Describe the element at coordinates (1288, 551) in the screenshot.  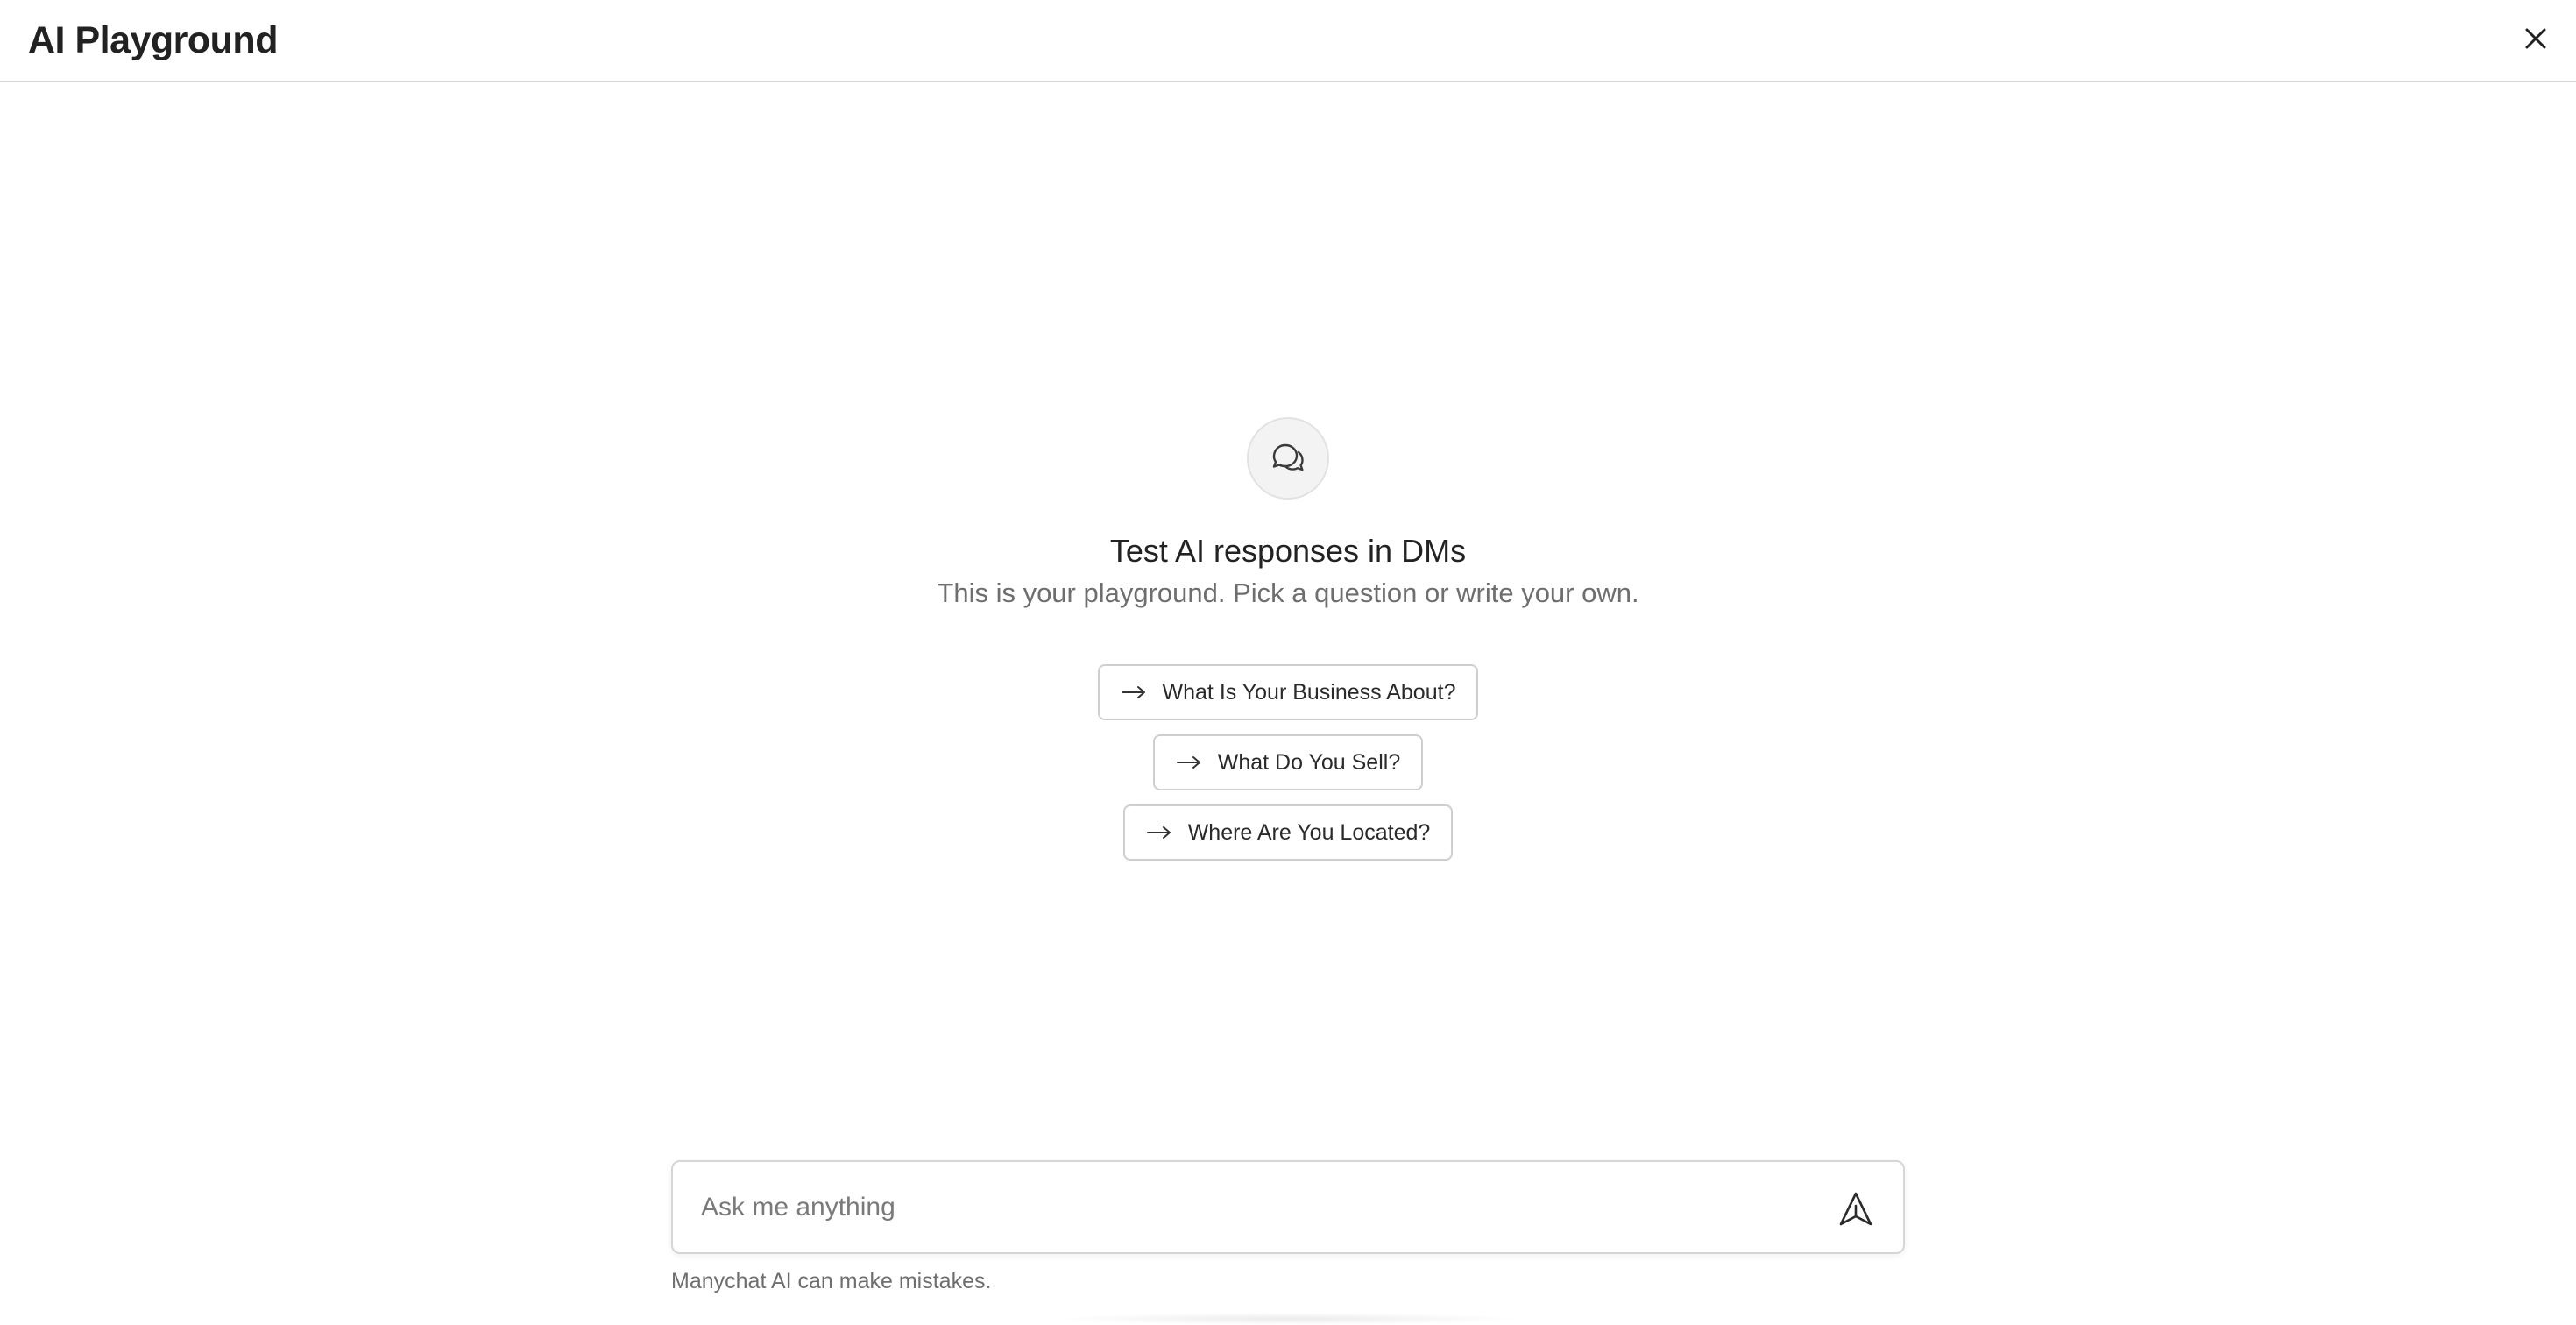
I see `empty-state-headline: Test AI responses in DMs` at that location.